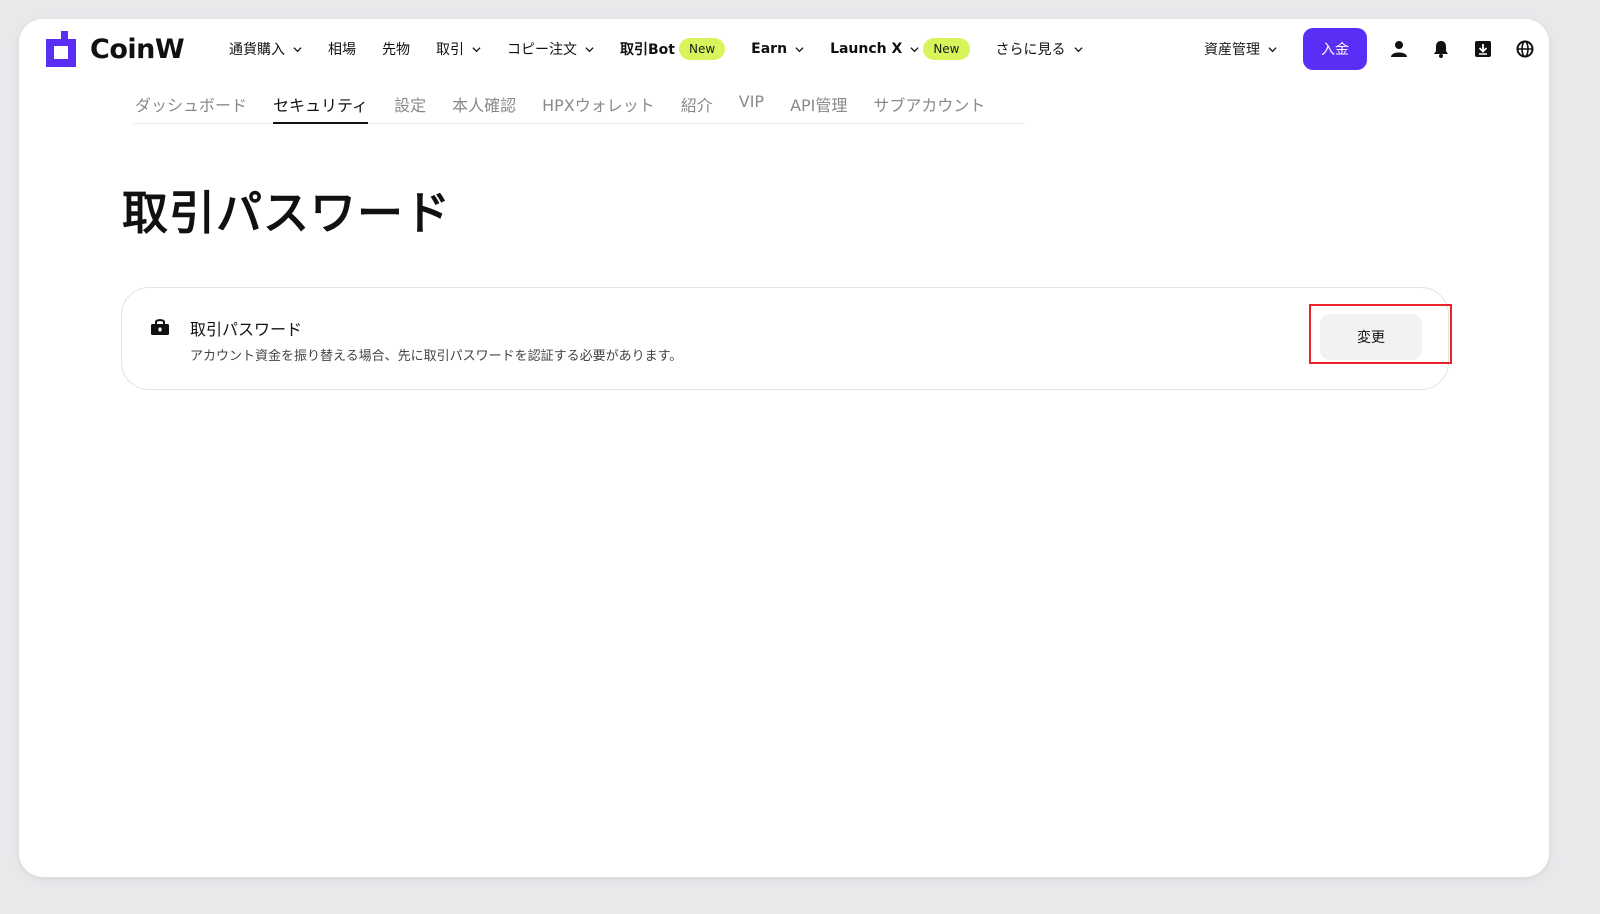 Image resolution: width=1600 pixels, height=914 pixels. What do you see at coordinates (246, 329) in the screenshot?
I see `card-title: 取引パスワード` at bounding box center [246, 329].